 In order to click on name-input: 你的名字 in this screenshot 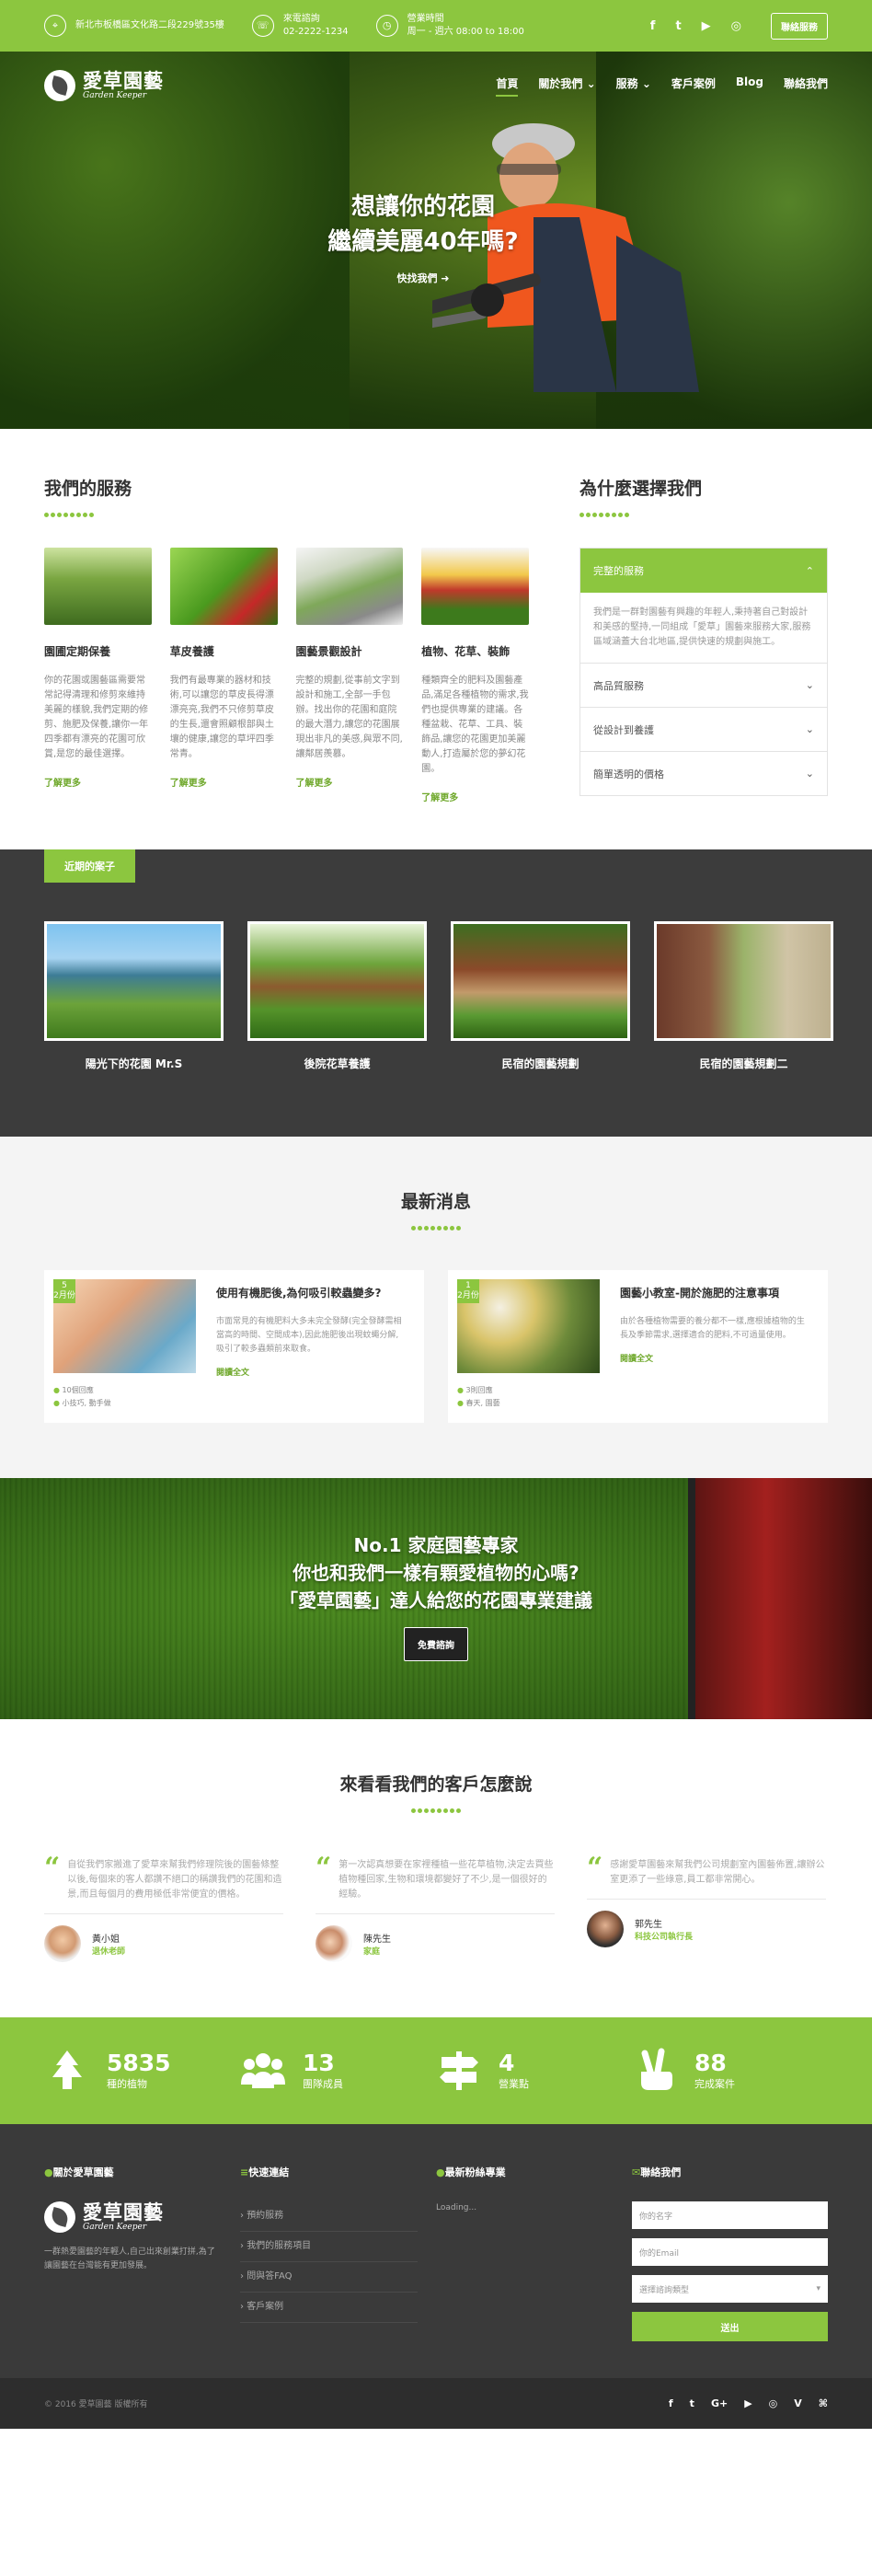, I will do `click(730, 2215)`.